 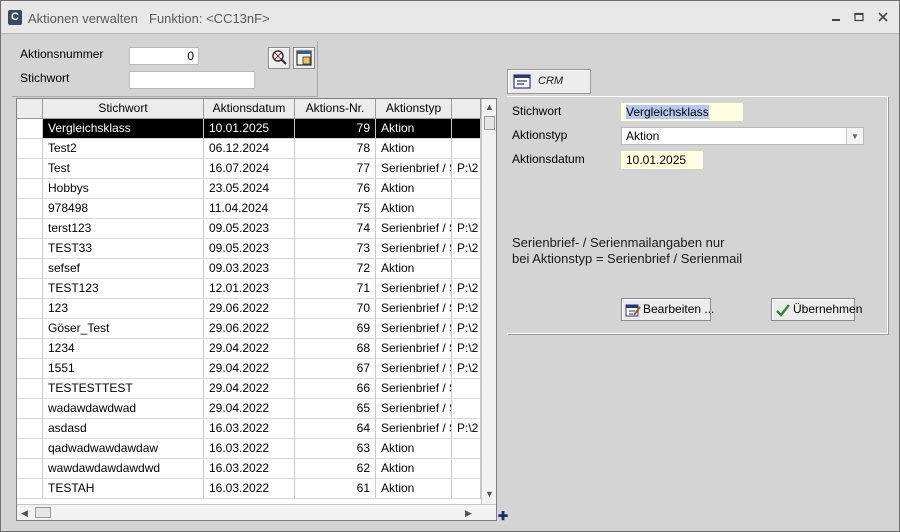 I want to click on add-row-icon: ✚, so click(x=503, y=516).